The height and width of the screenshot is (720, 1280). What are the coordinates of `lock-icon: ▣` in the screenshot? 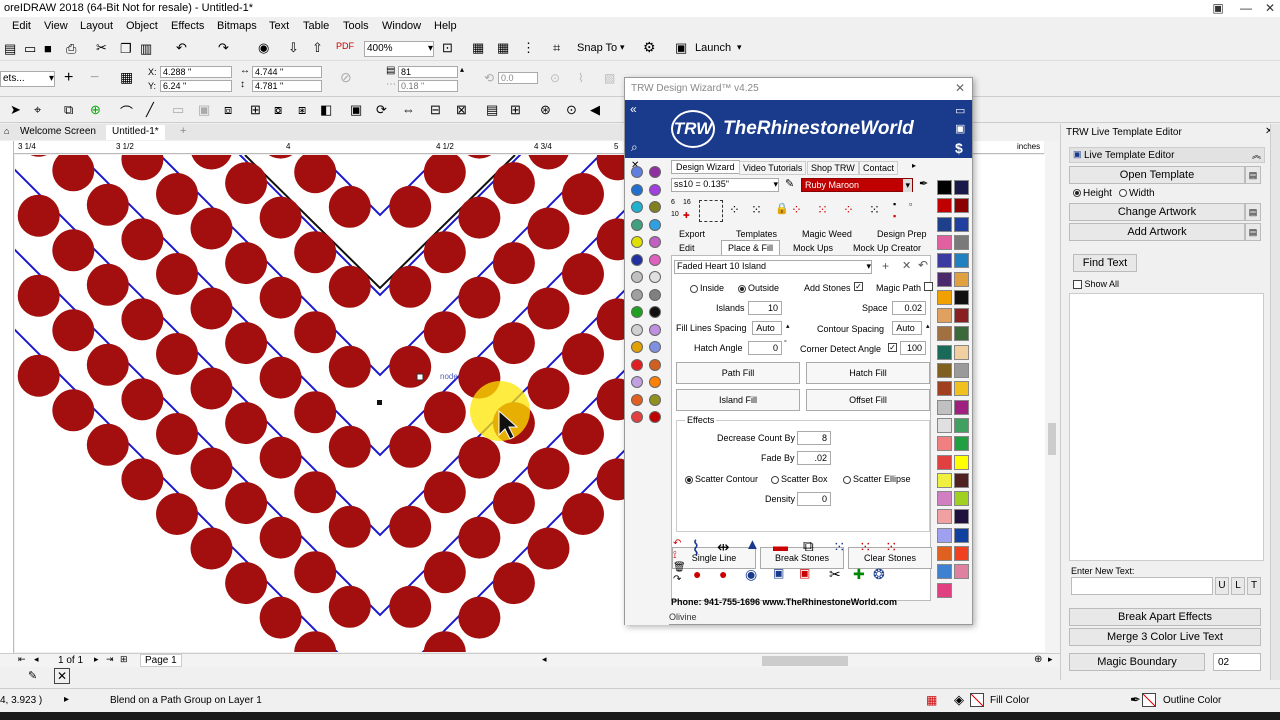 It's located at (960, 128).